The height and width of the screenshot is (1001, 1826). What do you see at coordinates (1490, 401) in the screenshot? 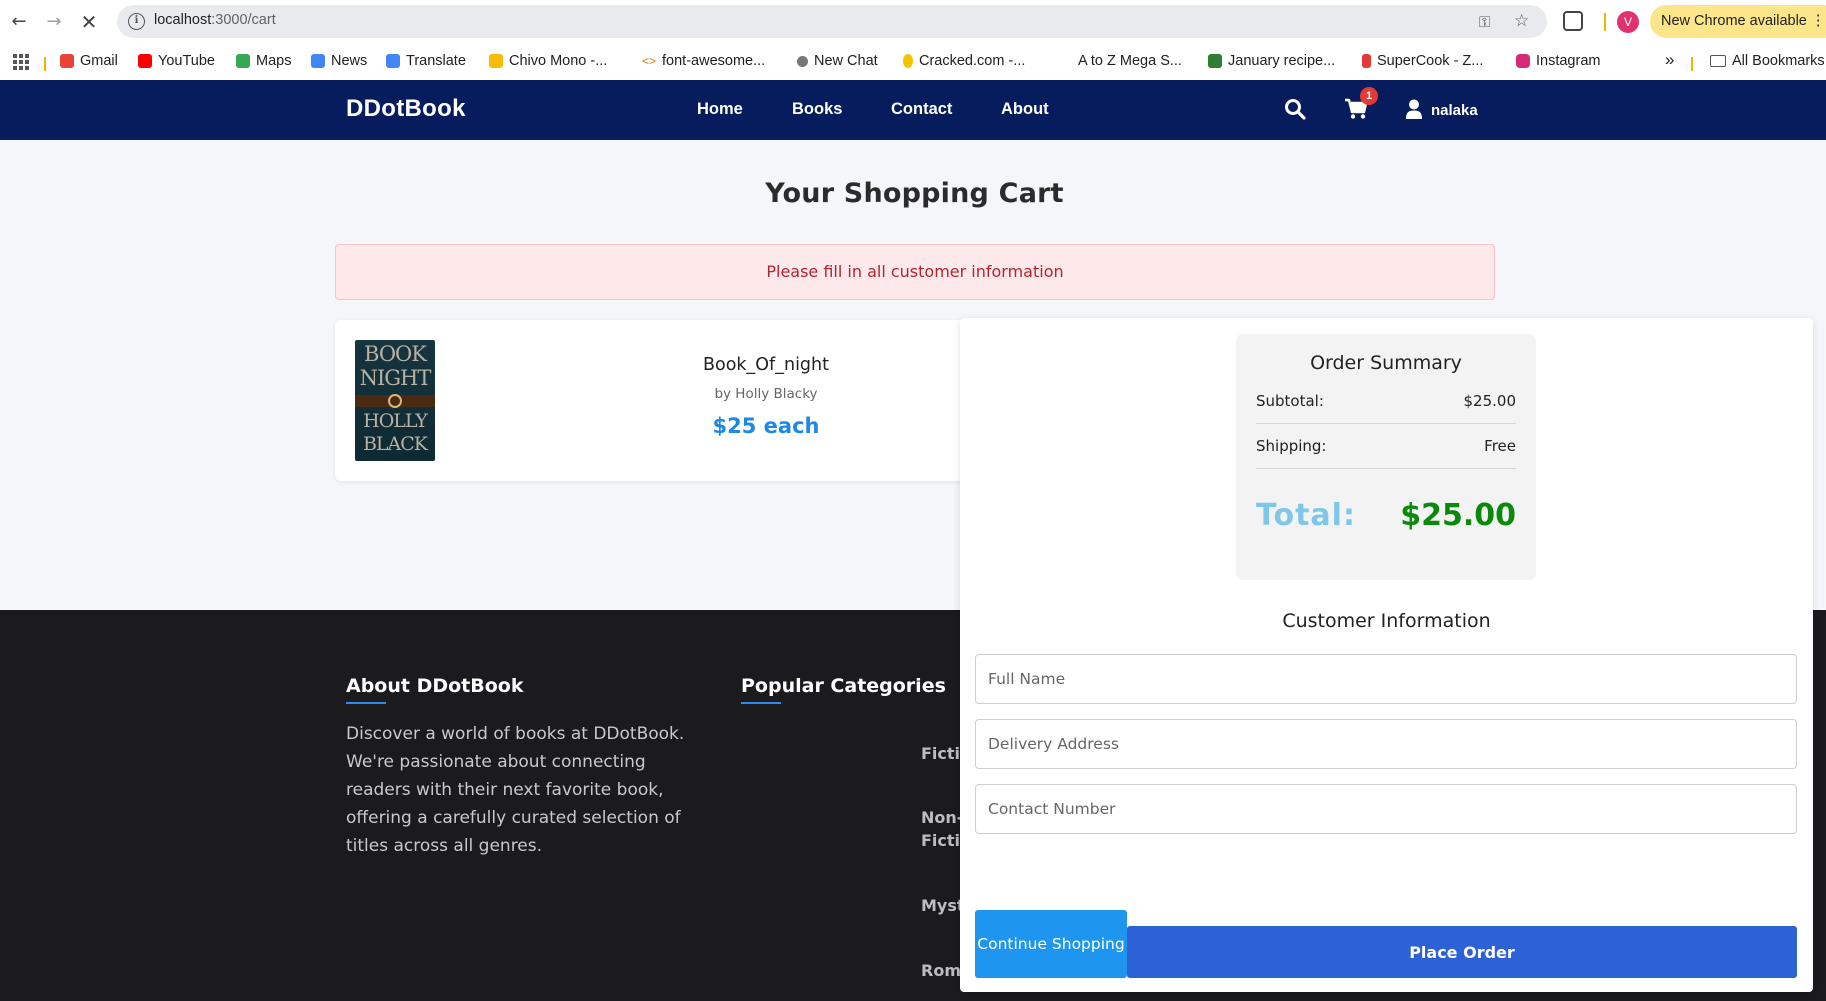
I see `subtotal-value: $25.00` at bounding box center [1490, 401].